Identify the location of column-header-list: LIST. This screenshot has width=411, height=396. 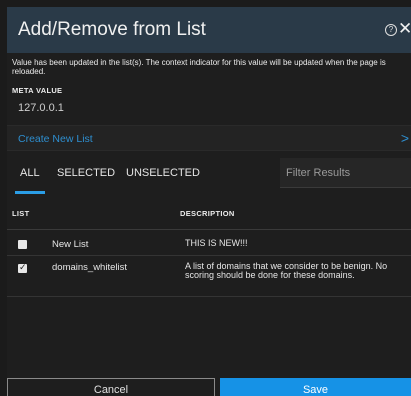
(21, 213).